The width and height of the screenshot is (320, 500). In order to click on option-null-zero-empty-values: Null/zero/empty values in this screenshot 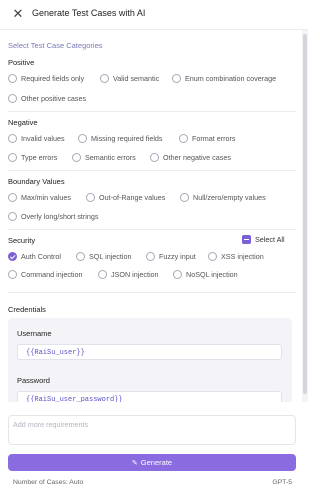, I will do `click(223, 197)`.